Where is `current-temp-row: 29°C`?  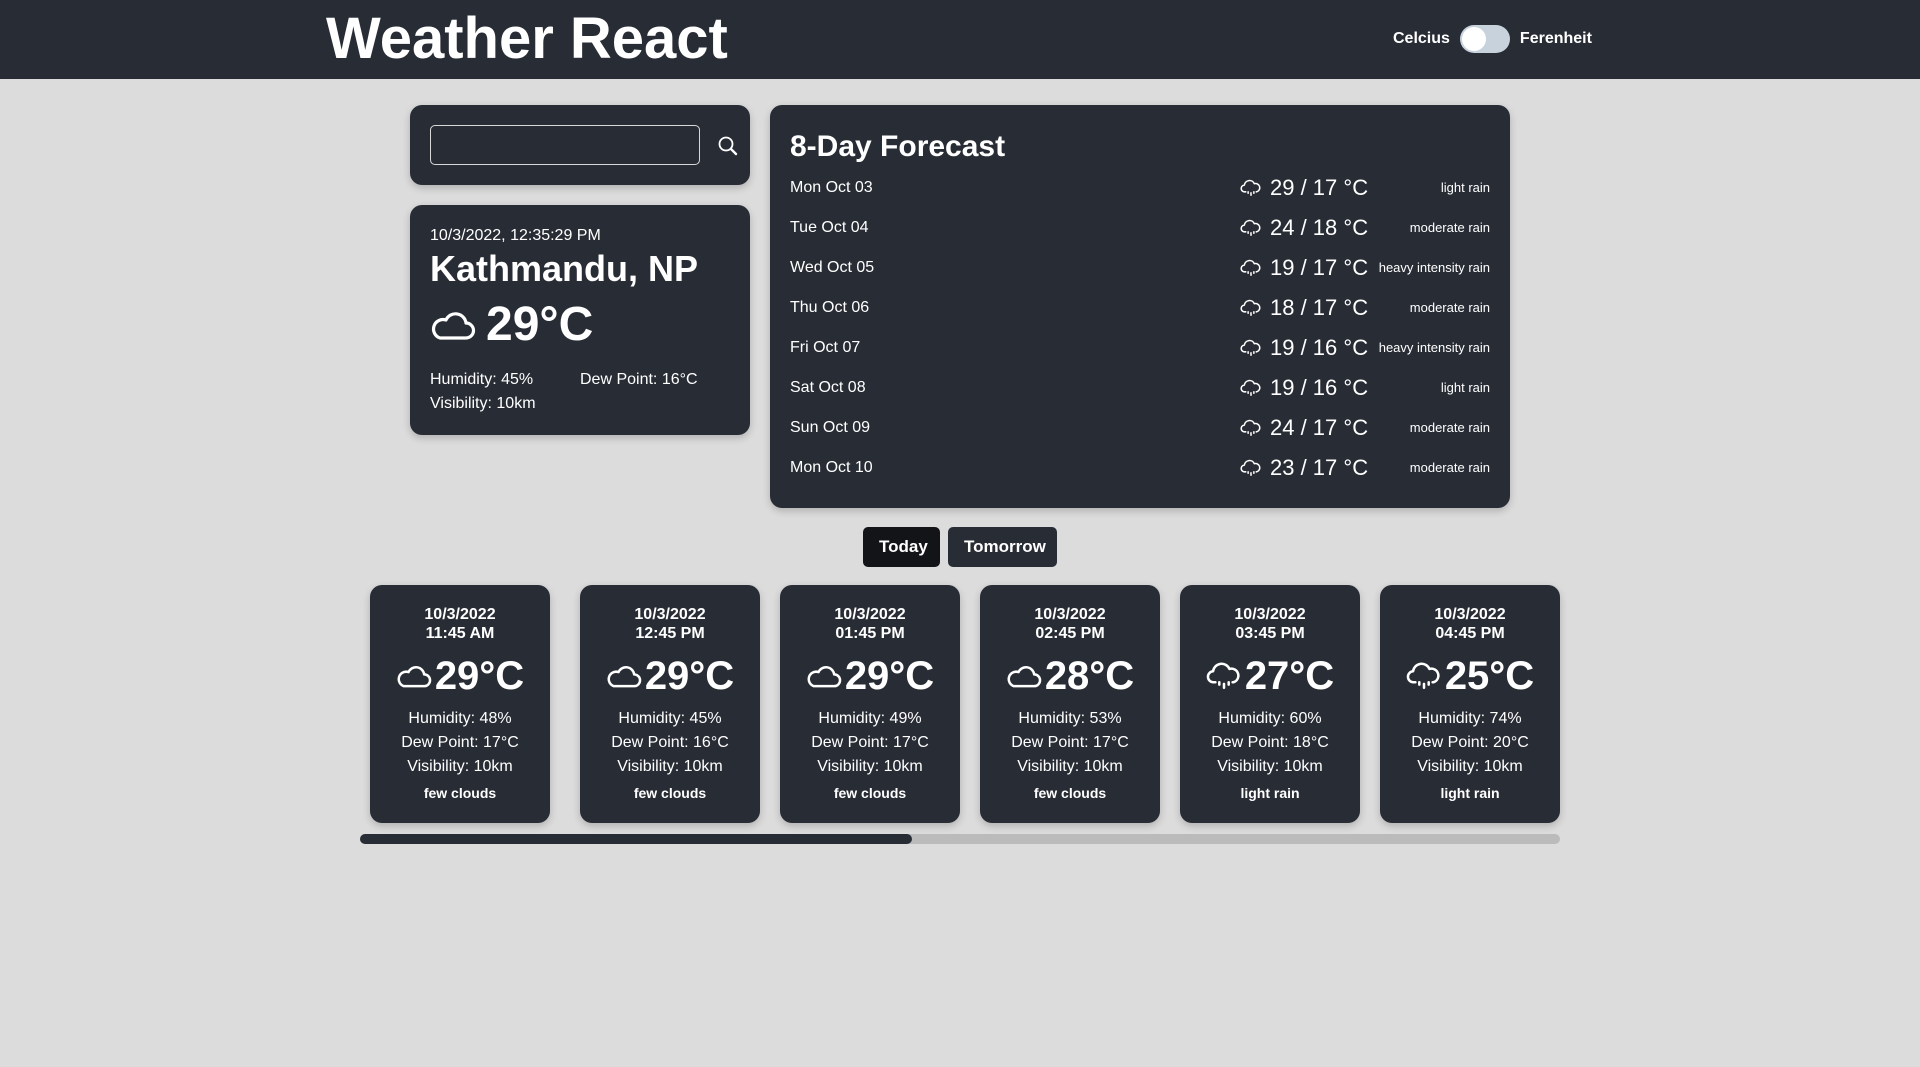
current-temp-row: 29°C is located at coordinates (511, 325).